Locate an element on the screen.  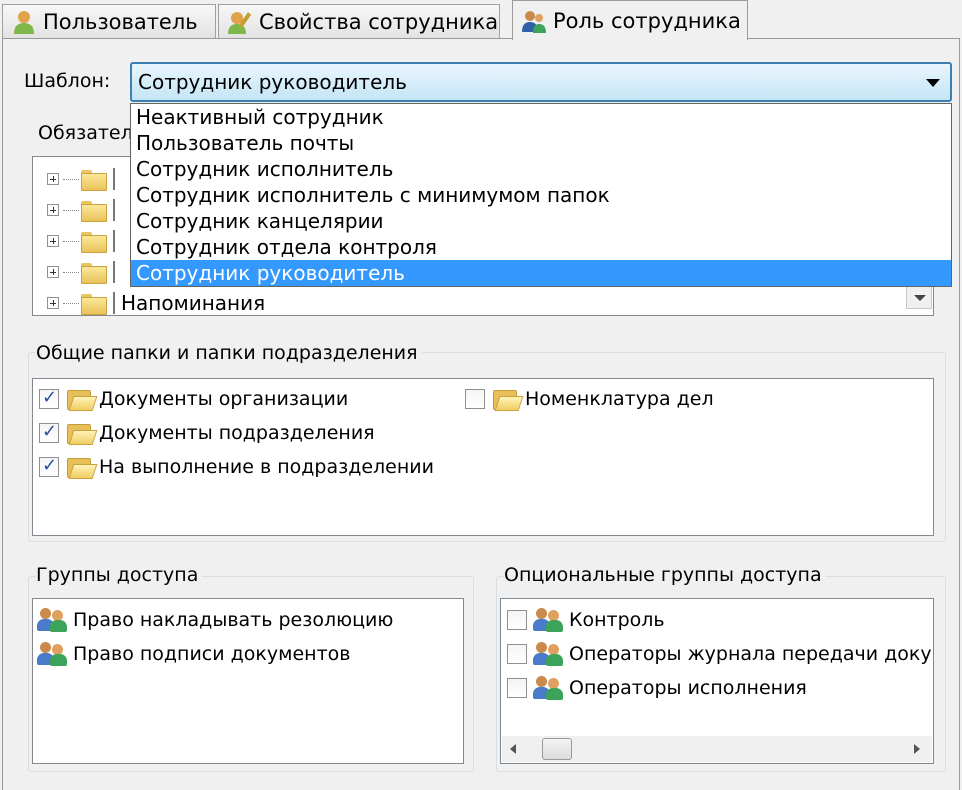
shared-folder-label: Документы подразделения is located at coordinates (237, 433).